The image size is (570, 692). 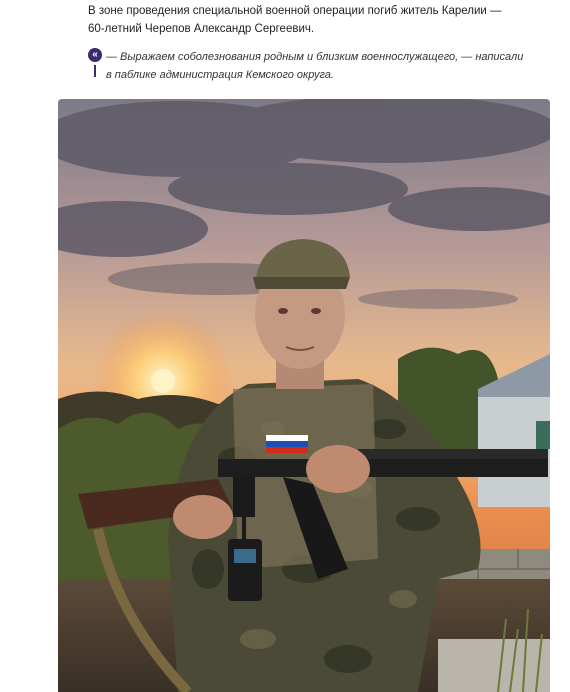 I want to click on flag-patch, so click(x=287, y=444).